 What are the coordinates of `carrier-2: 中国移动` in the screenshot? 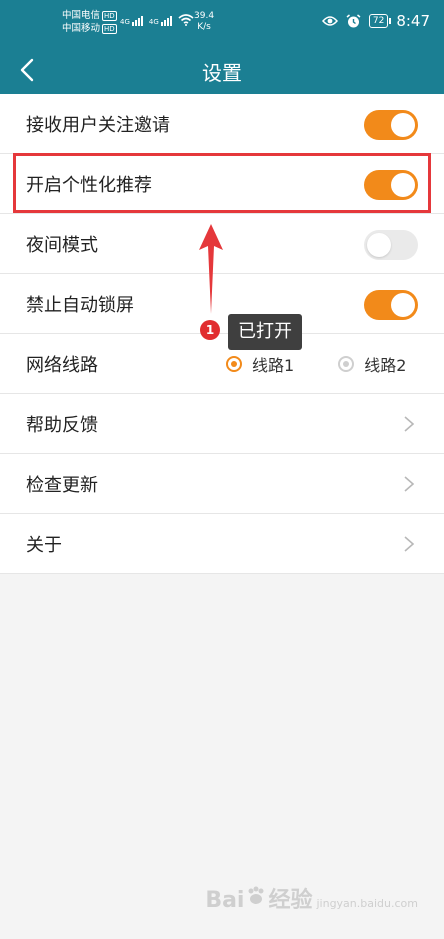 It's located at (81, 28).